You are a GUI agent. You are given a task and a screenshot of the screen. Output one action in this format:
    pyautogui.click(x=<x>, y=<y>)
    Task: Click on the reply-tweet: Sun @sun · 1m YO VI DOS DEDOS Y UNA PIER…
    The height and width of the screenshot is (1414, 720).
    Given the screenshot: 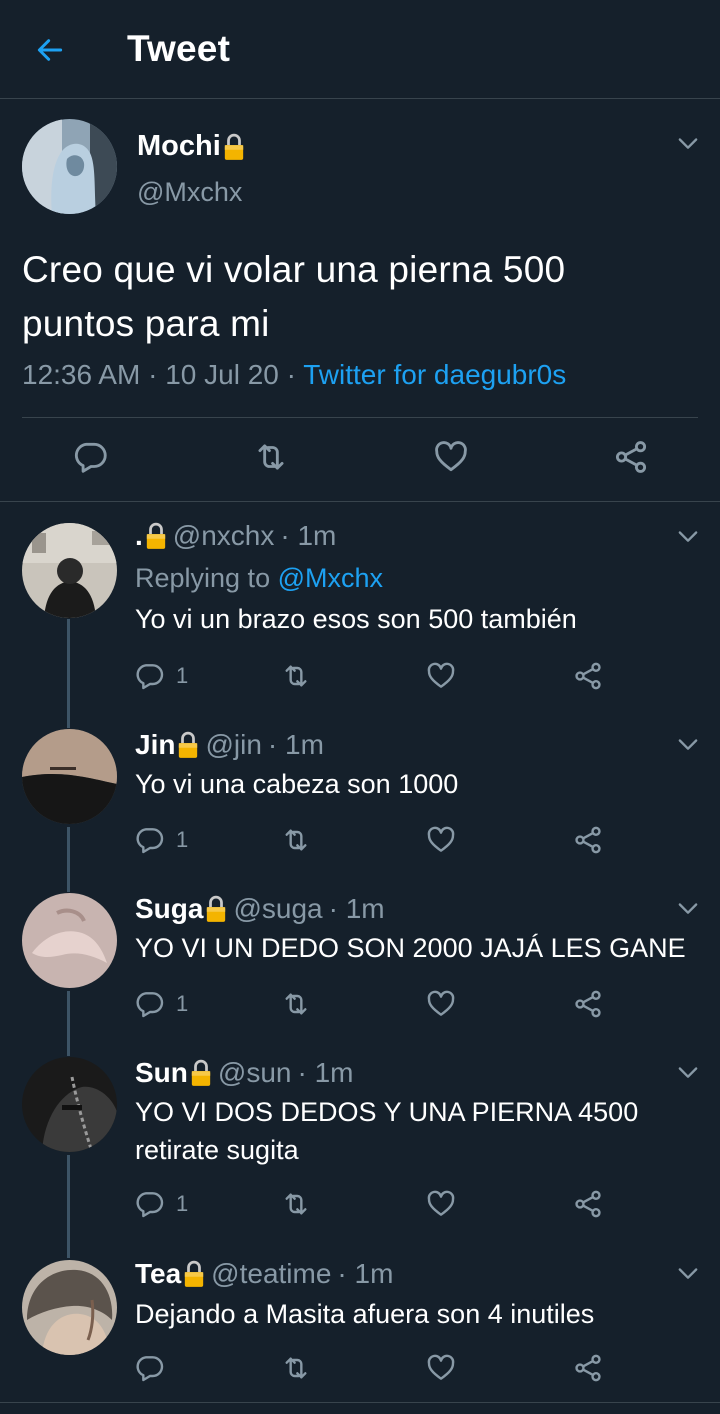 What is the action you would take?
    pyautogui.click(x=360, y=1140)
    